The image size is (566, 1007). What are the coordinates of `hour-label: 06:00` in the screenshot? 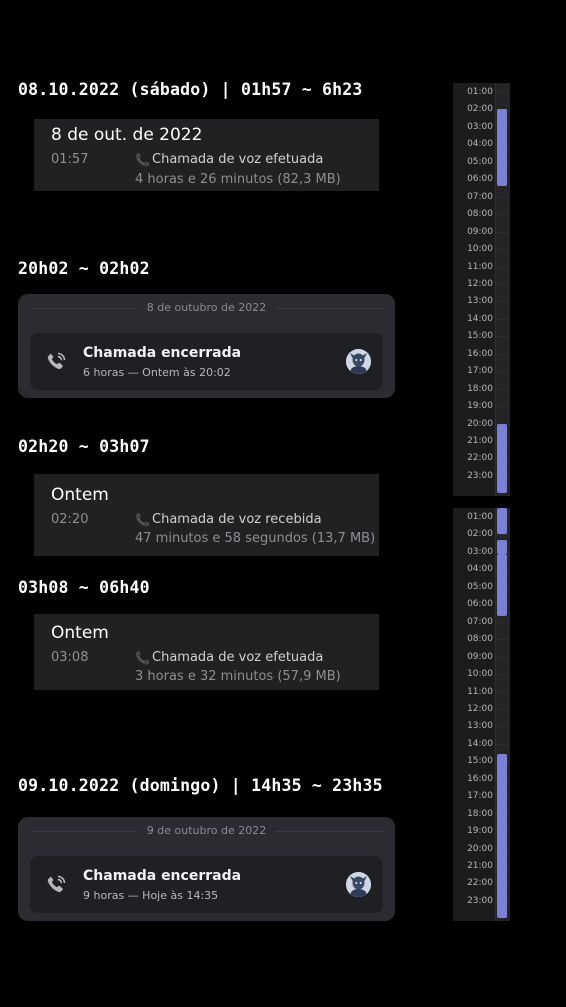 It's located at (480, 179).